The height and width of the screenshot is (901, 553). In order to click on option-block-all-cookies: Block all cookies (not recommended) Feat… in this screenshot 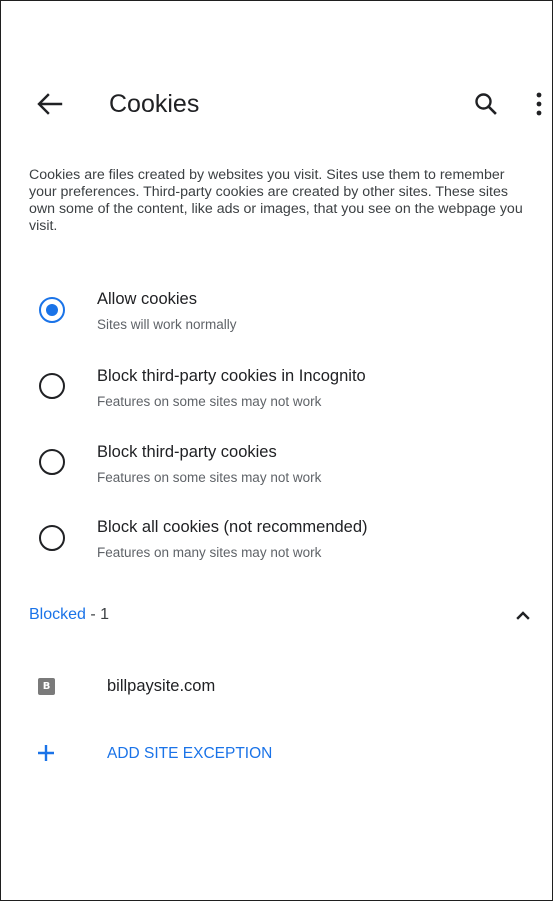, I will do `click(276, 542)`.